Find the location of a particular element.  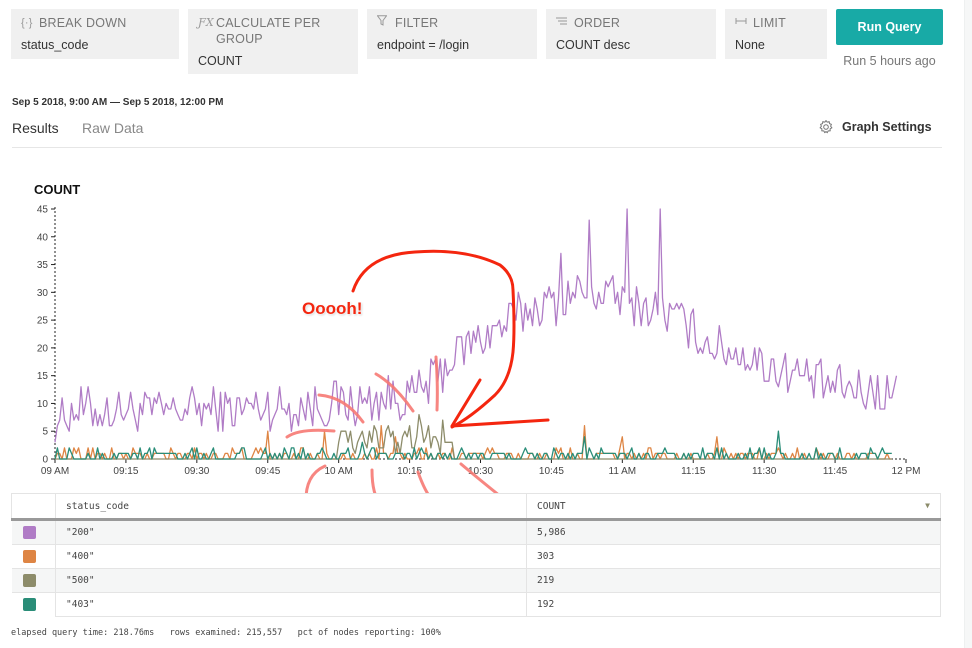

sort-desc-icon: ▼ is located at coordinates (927, 505).